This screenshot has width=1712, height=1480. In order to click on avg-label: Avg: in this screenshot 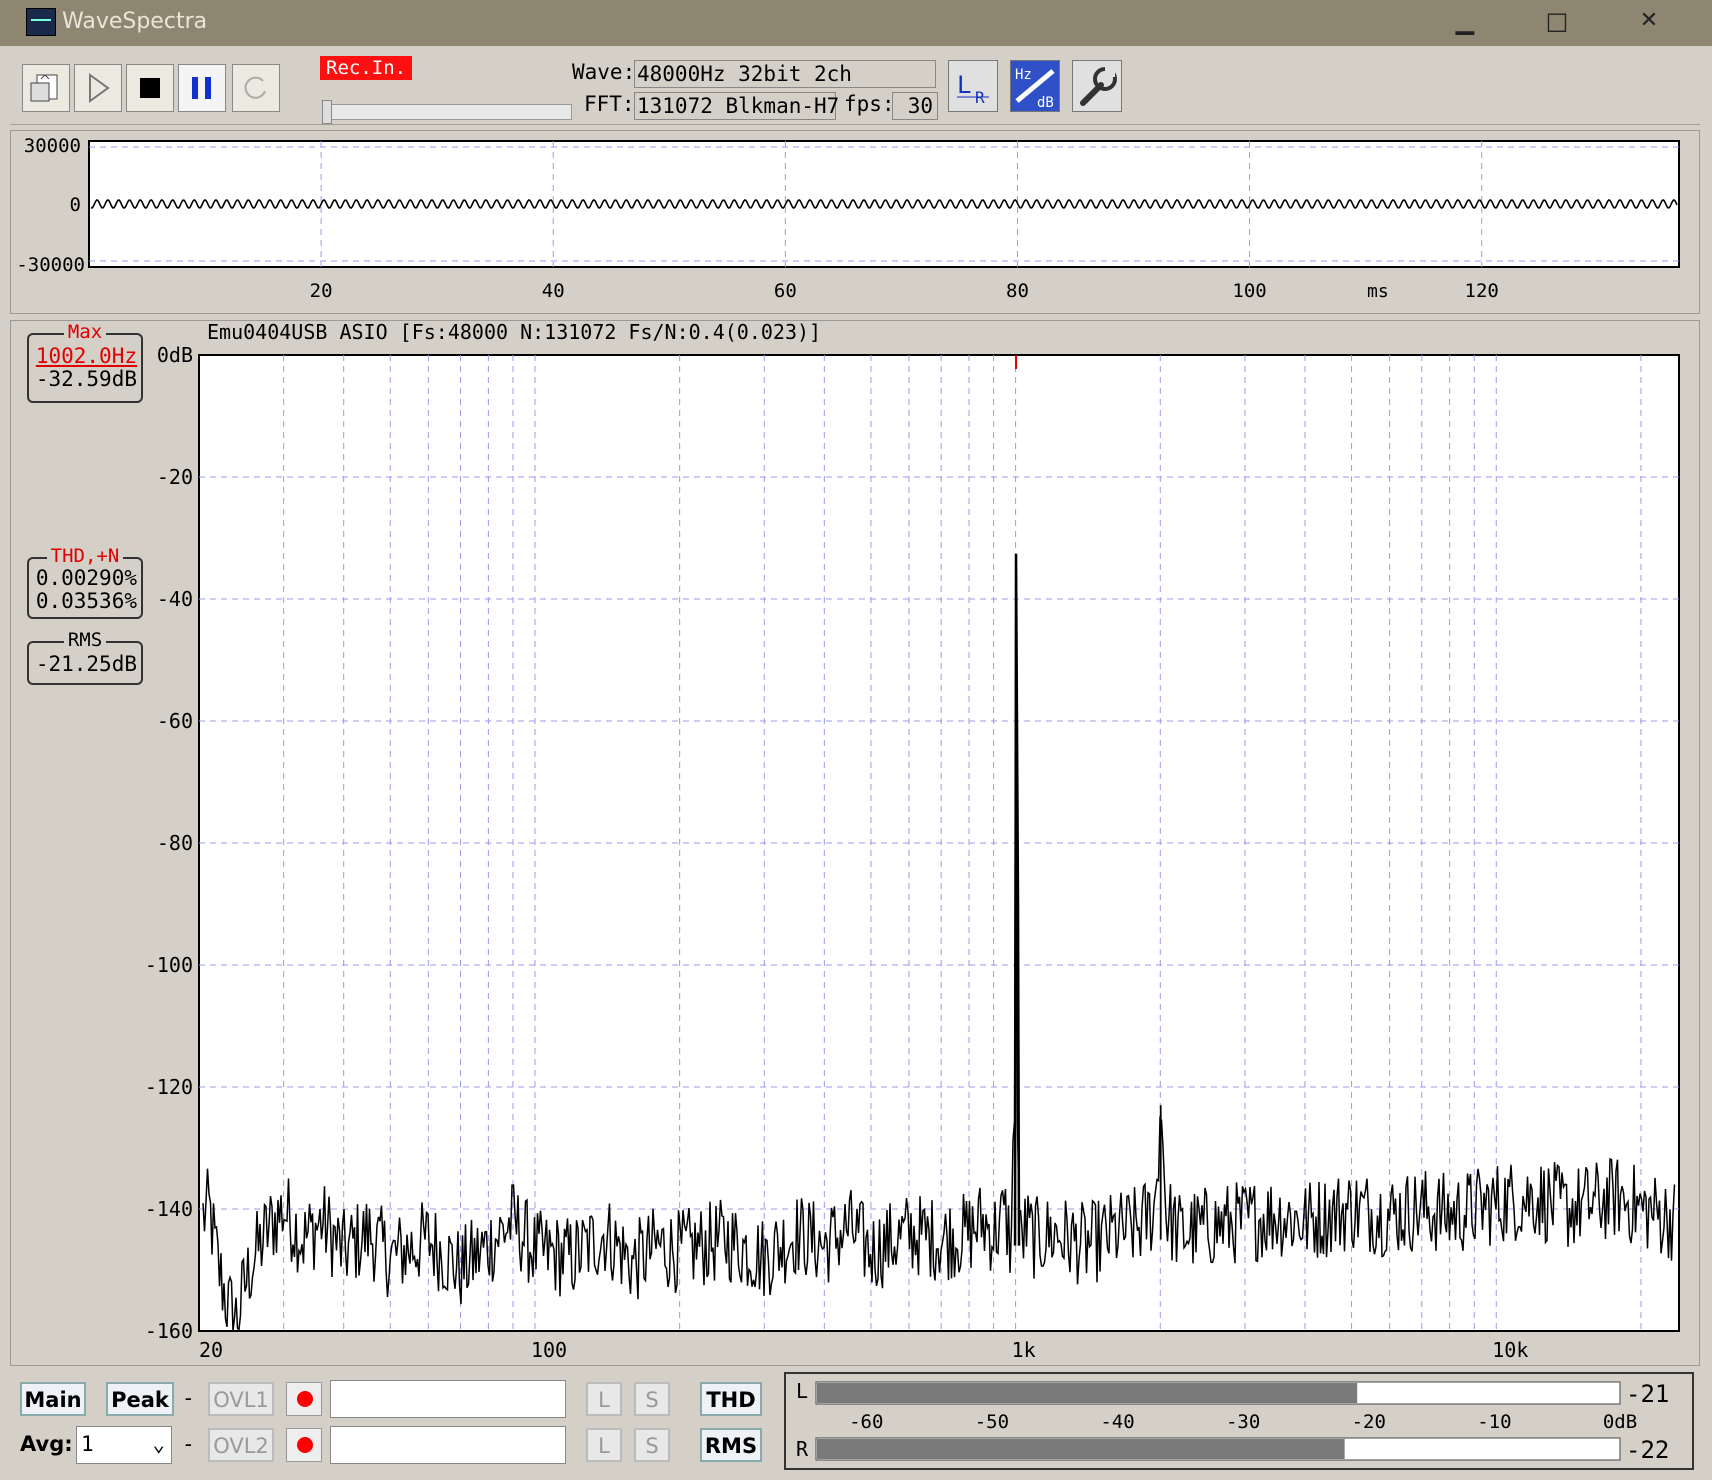, I will do `click(46, 1444)`.